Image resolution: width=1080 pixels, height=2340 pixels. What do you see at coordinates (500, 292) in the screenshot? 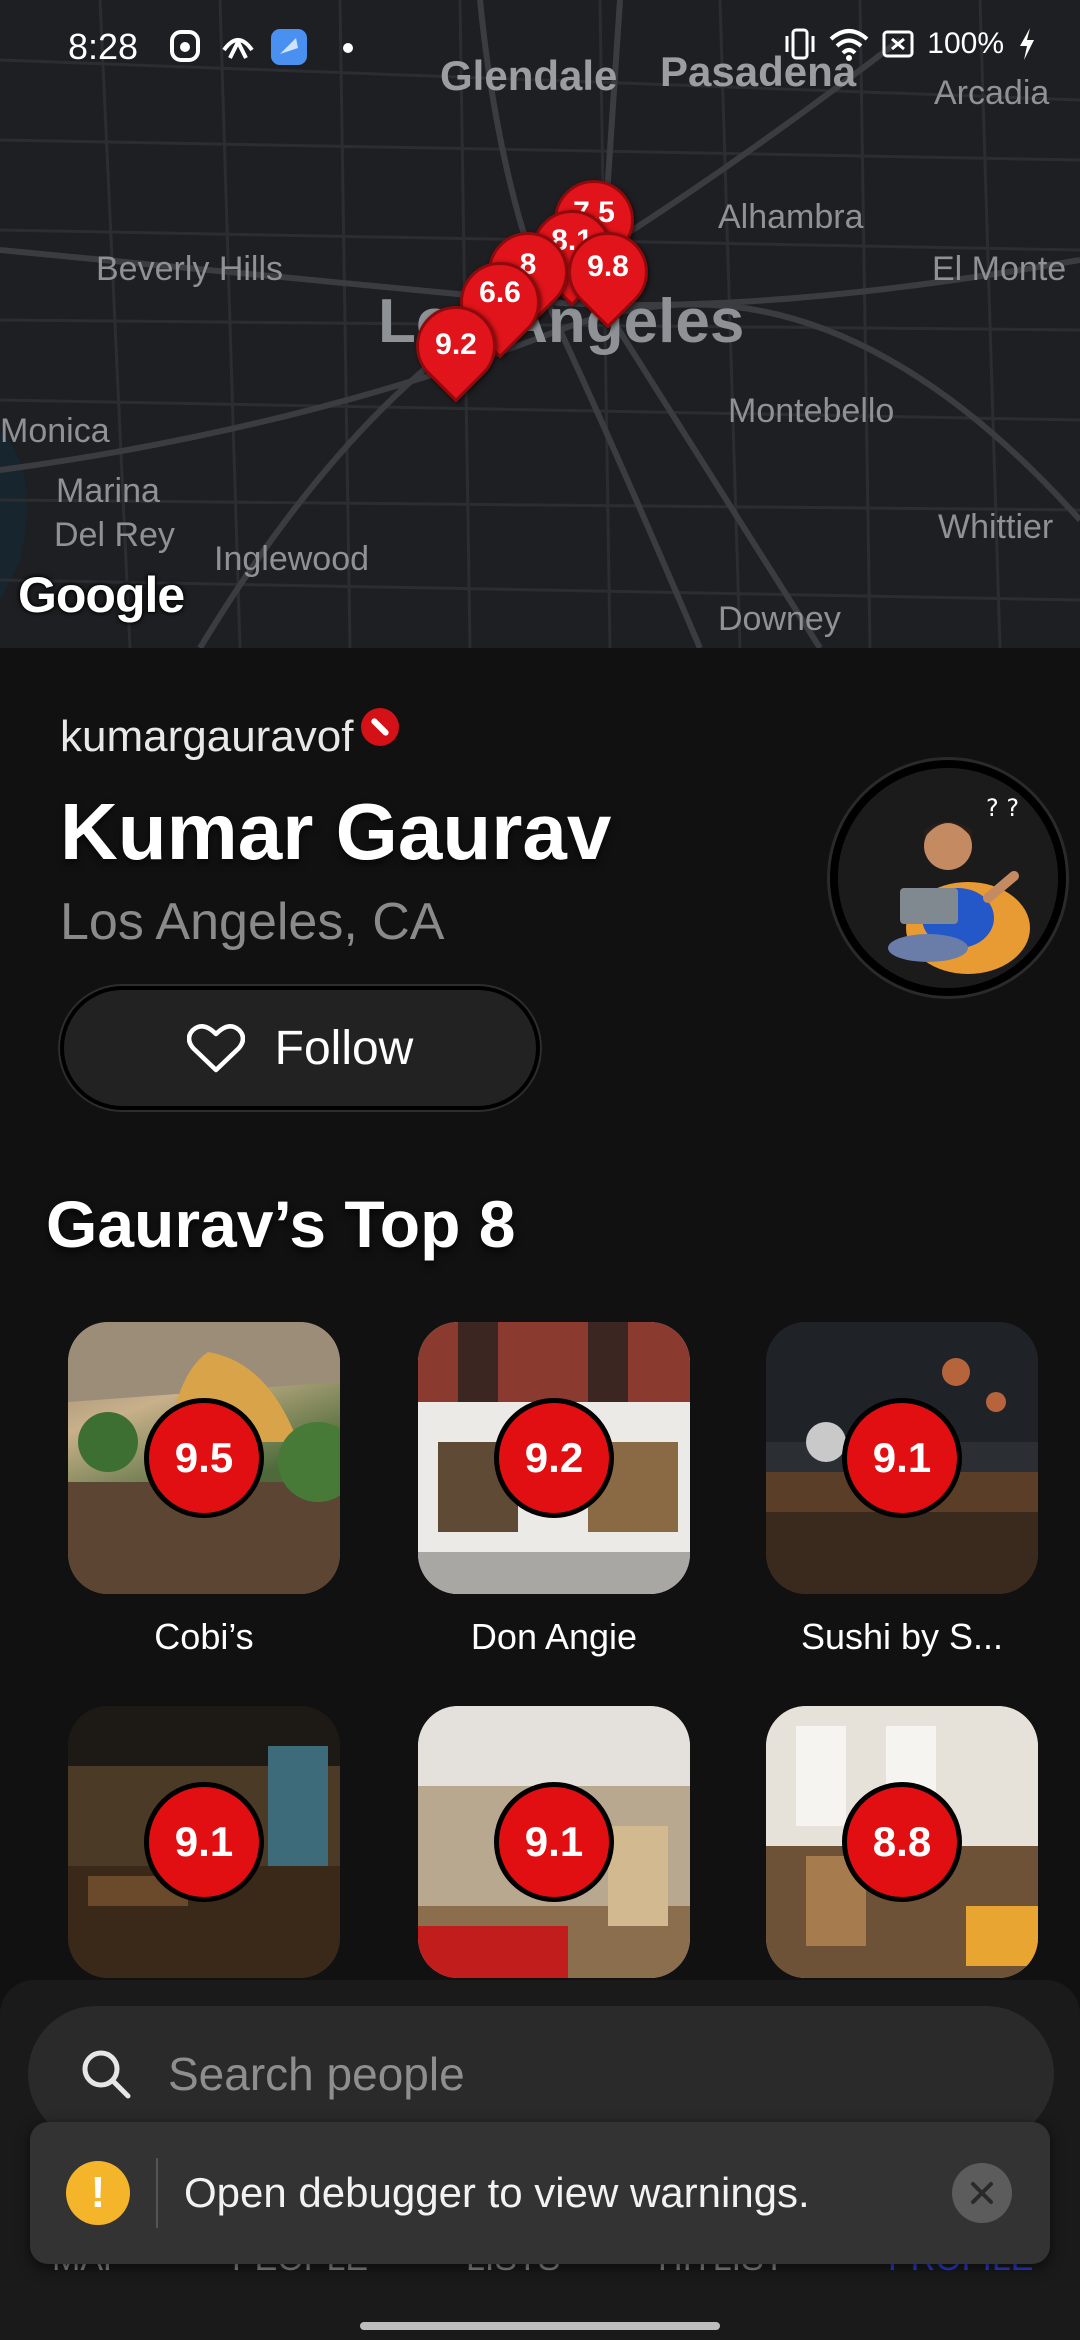
I see `map-pin-score: 6.6` at bounding box center [500, 292].